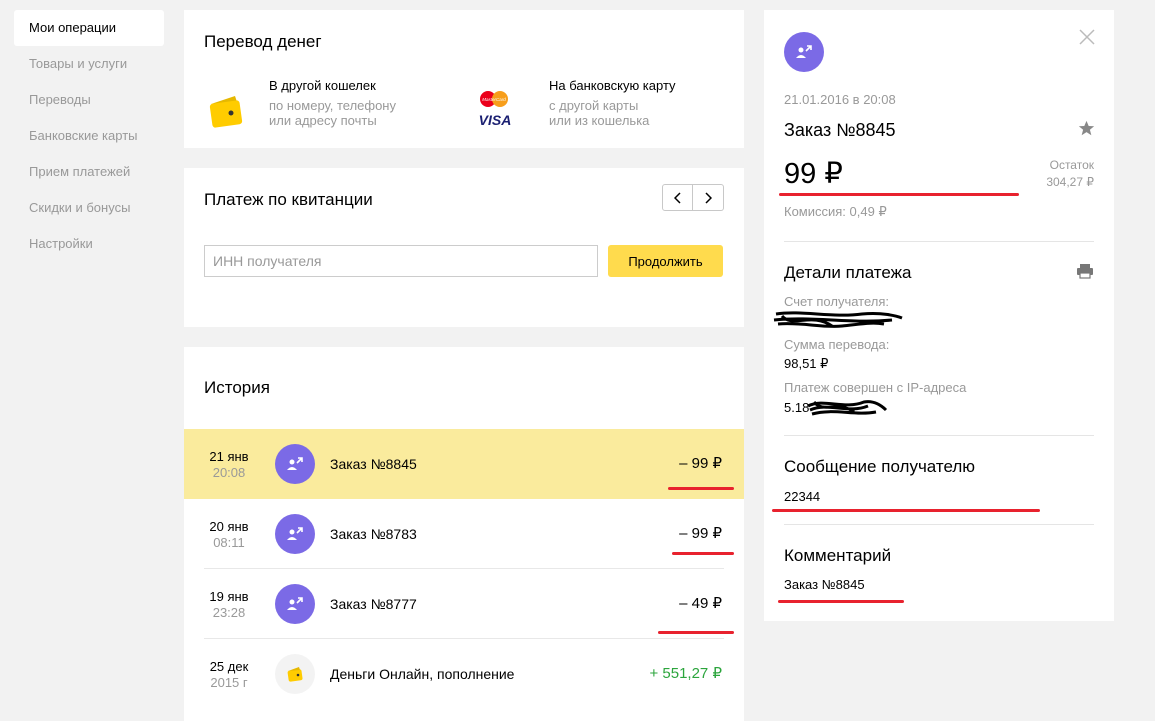 This screenshot has width=1155, height=721. I want to click on carousel-nav, so click(693, 197).